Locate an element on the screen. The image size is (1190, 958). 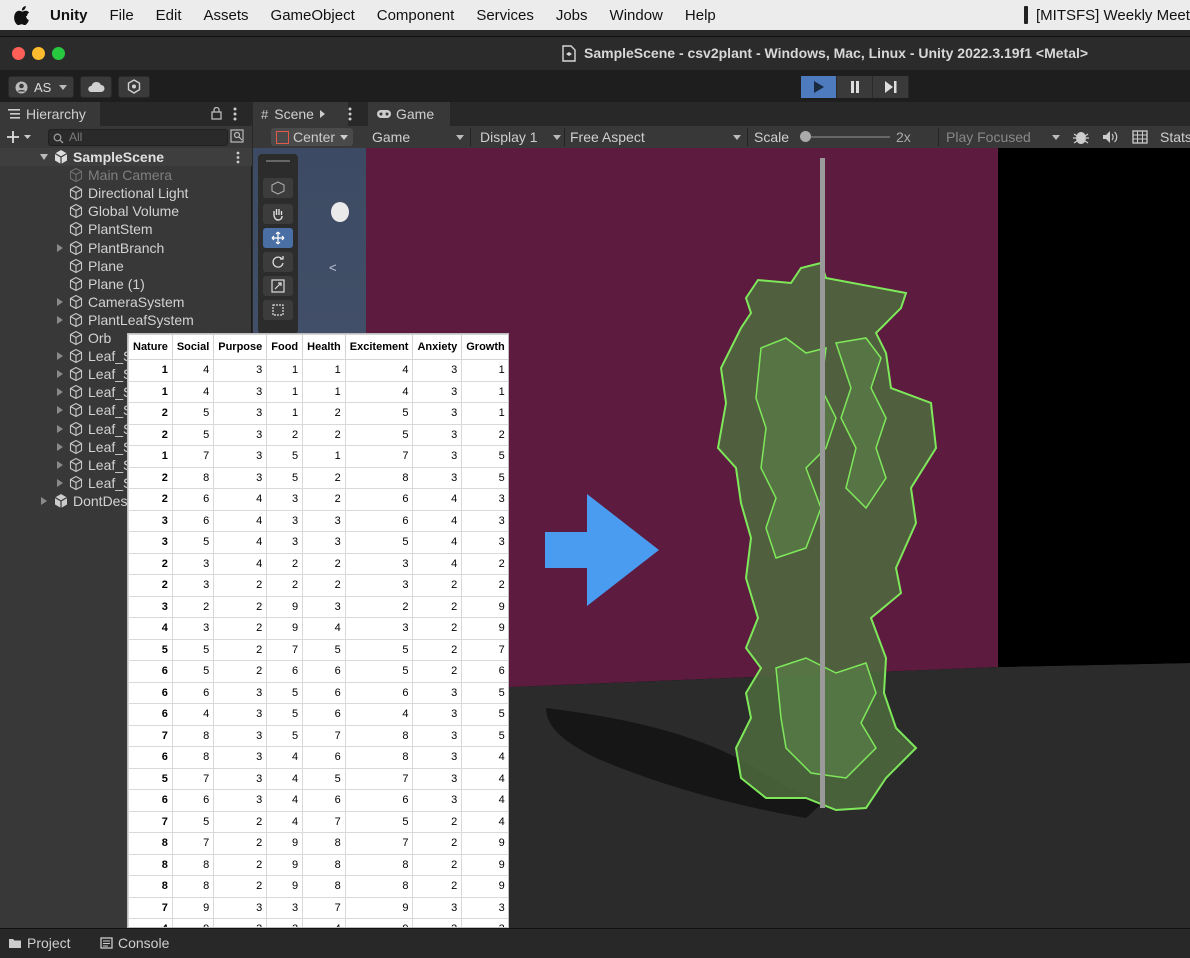
game-mode-dropdown: Game is located at coordinates (391, 137).